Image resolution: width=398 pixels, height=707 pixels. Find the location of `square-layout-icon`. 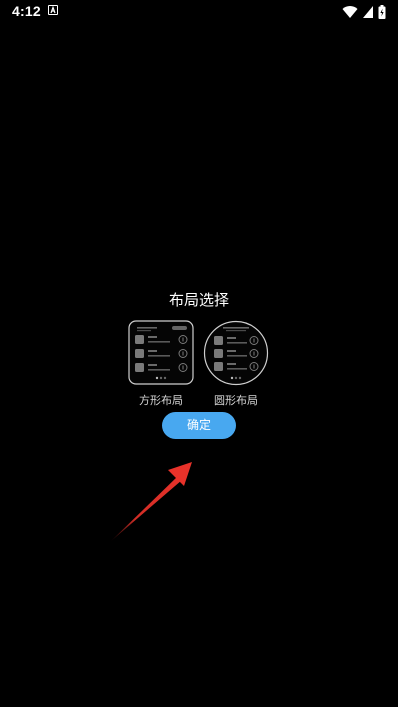

square-layout-icon is located at coordinates (161, 353).